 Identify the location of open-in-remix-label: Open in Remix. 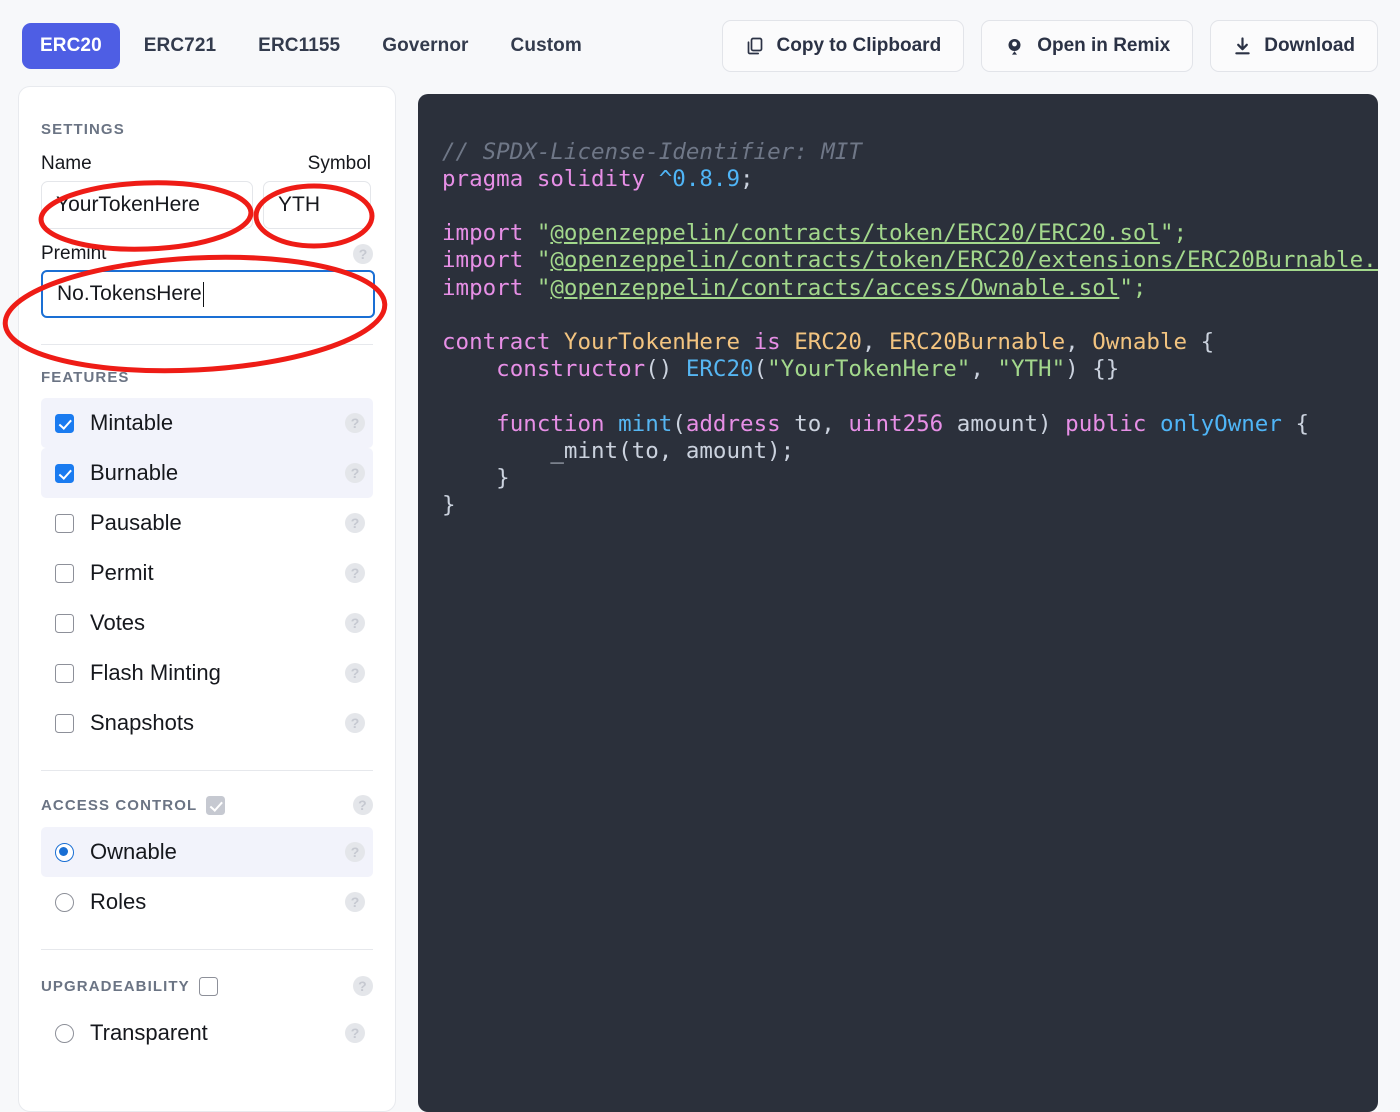
(1104, 45).